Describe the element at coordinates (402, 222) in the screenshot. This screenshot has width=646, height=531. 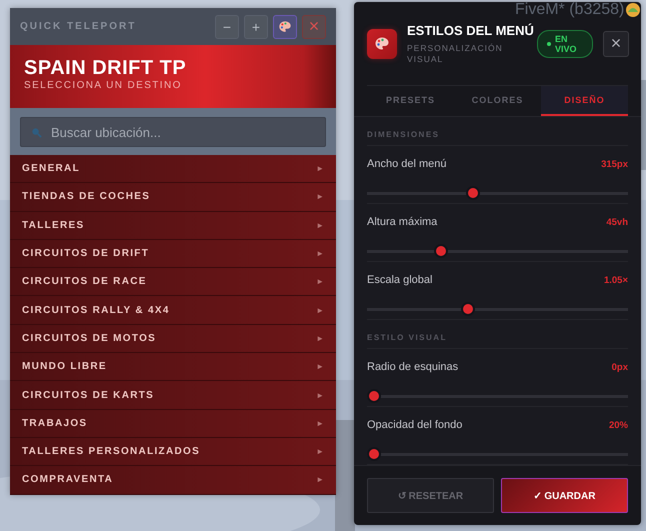
I see `slider-label: Altura máxima` at that location.